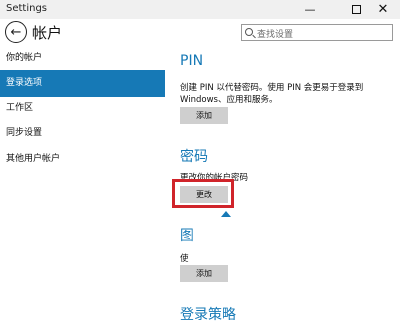 Image resolution: width=400 pixels, height=335 pixels. I want to click on password-heading: 密码, so click(194, 157).